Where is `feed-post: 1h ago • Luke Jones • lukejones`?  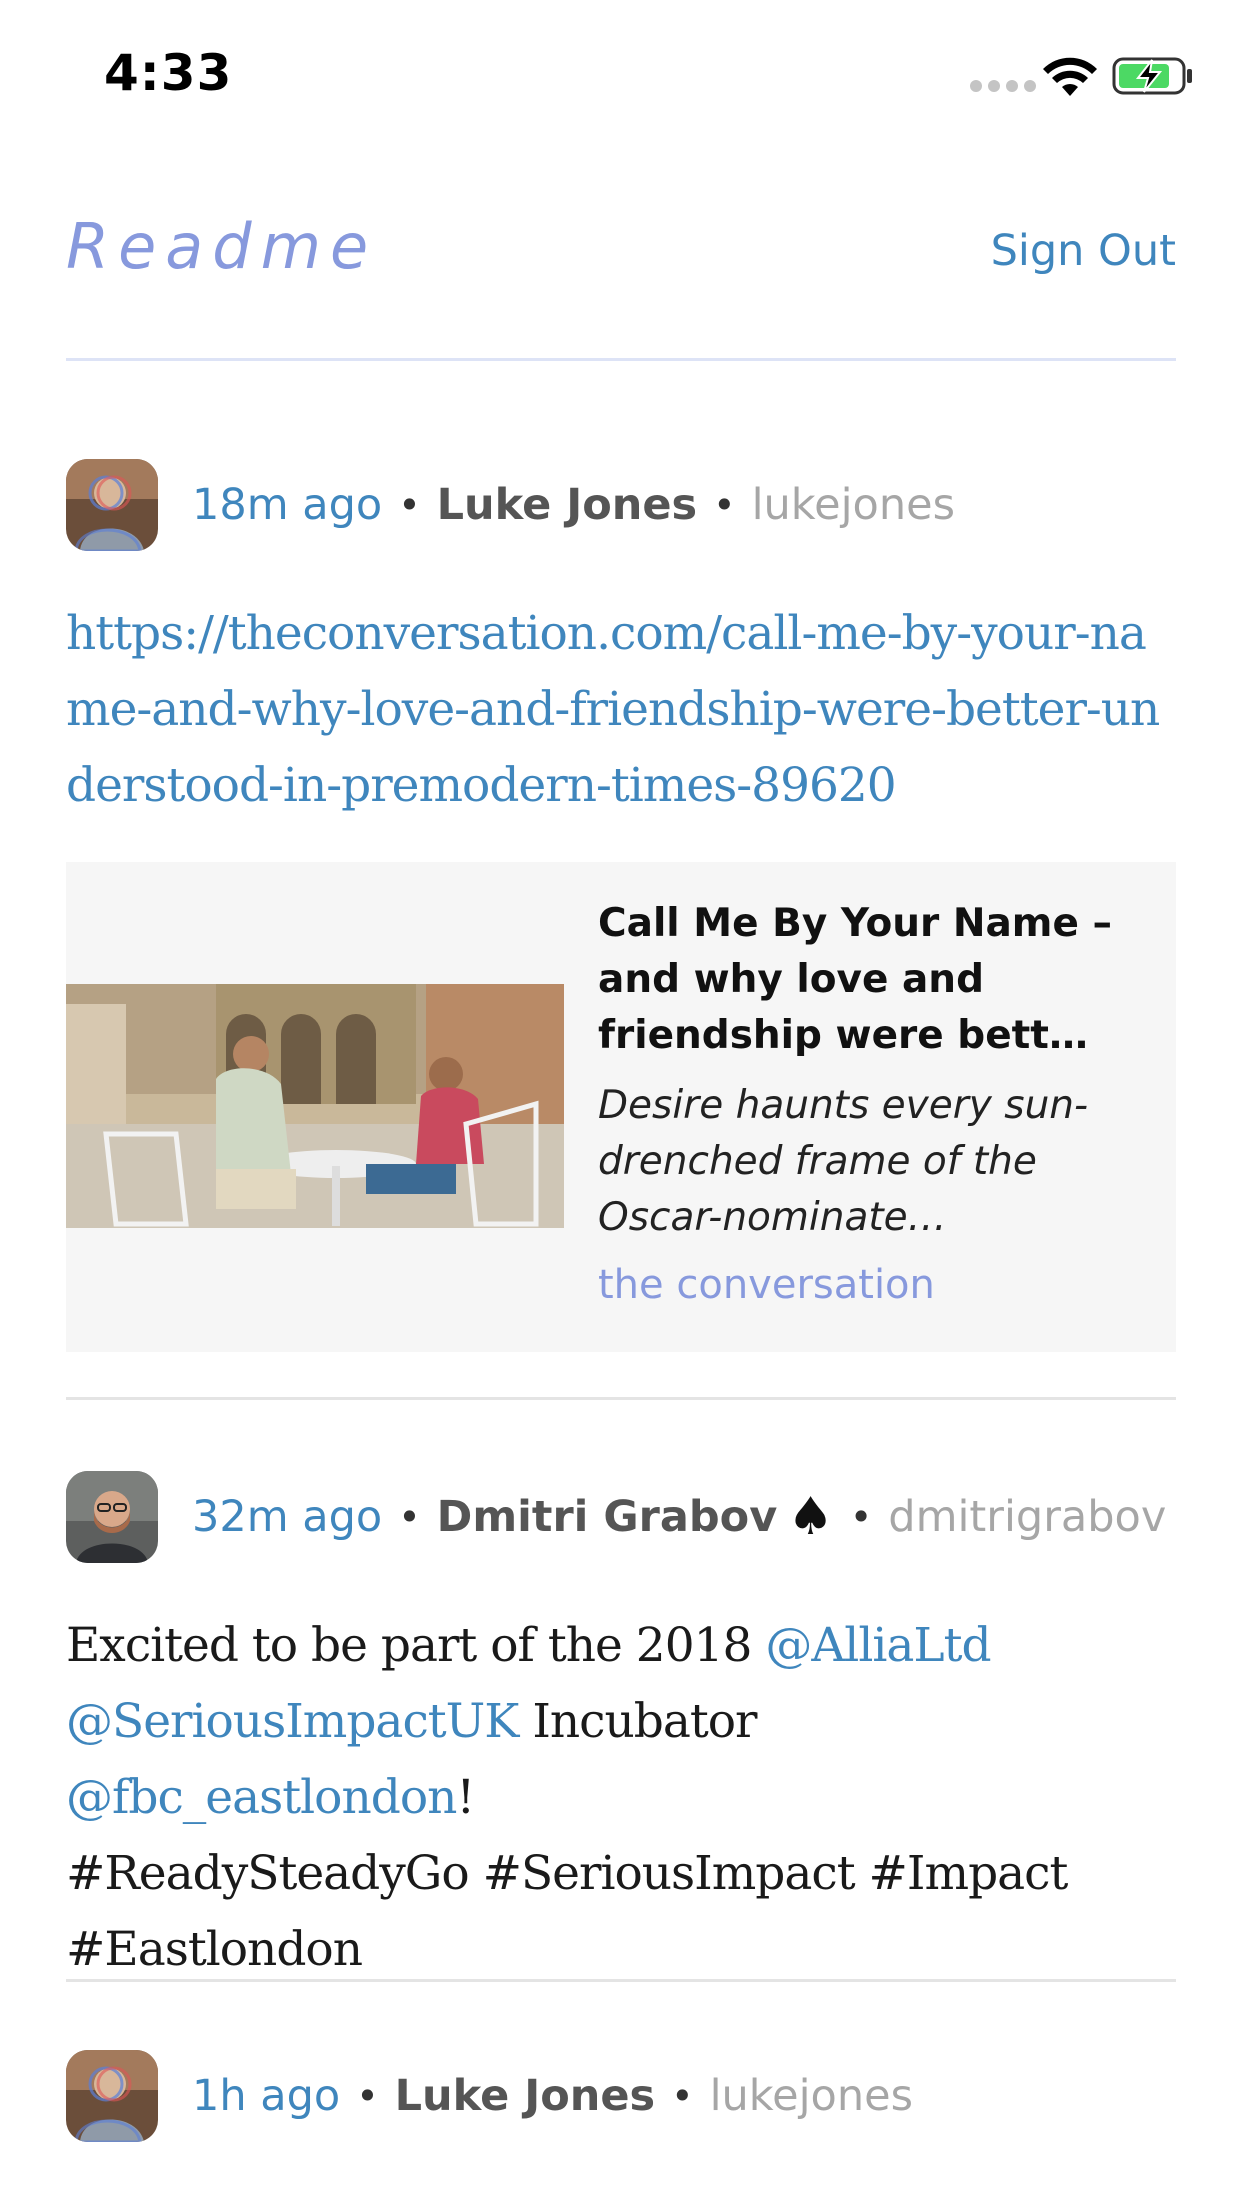 feed-post: 1h ago • Luke Jones • lukejones is located at coordinates (621, 2096).